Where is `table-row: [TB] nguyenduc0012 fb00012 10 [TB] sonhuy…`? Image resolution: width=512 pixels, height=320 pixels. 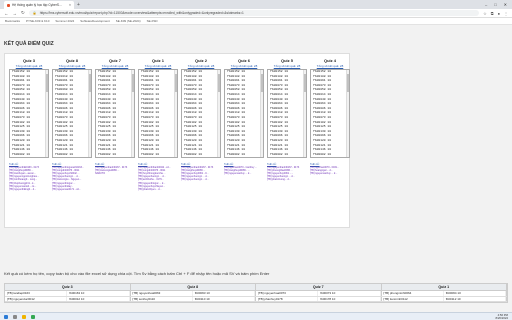
table-row: [TB] nguyenduc0012 fb00012 10 [TB] sonhuy… is located at coordinates (256, 299).